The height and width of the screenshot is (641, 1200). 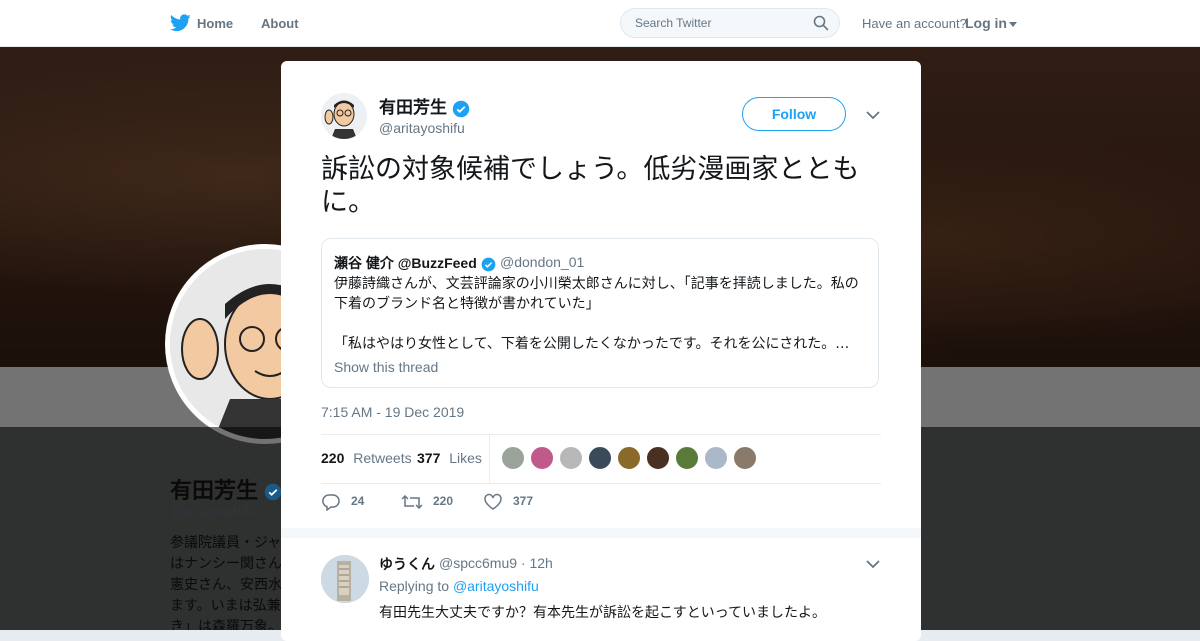 What do you see at coordinates (986, 23) in the screenshot?
I see `login-label: Log in` at bounding box center [986, 23].